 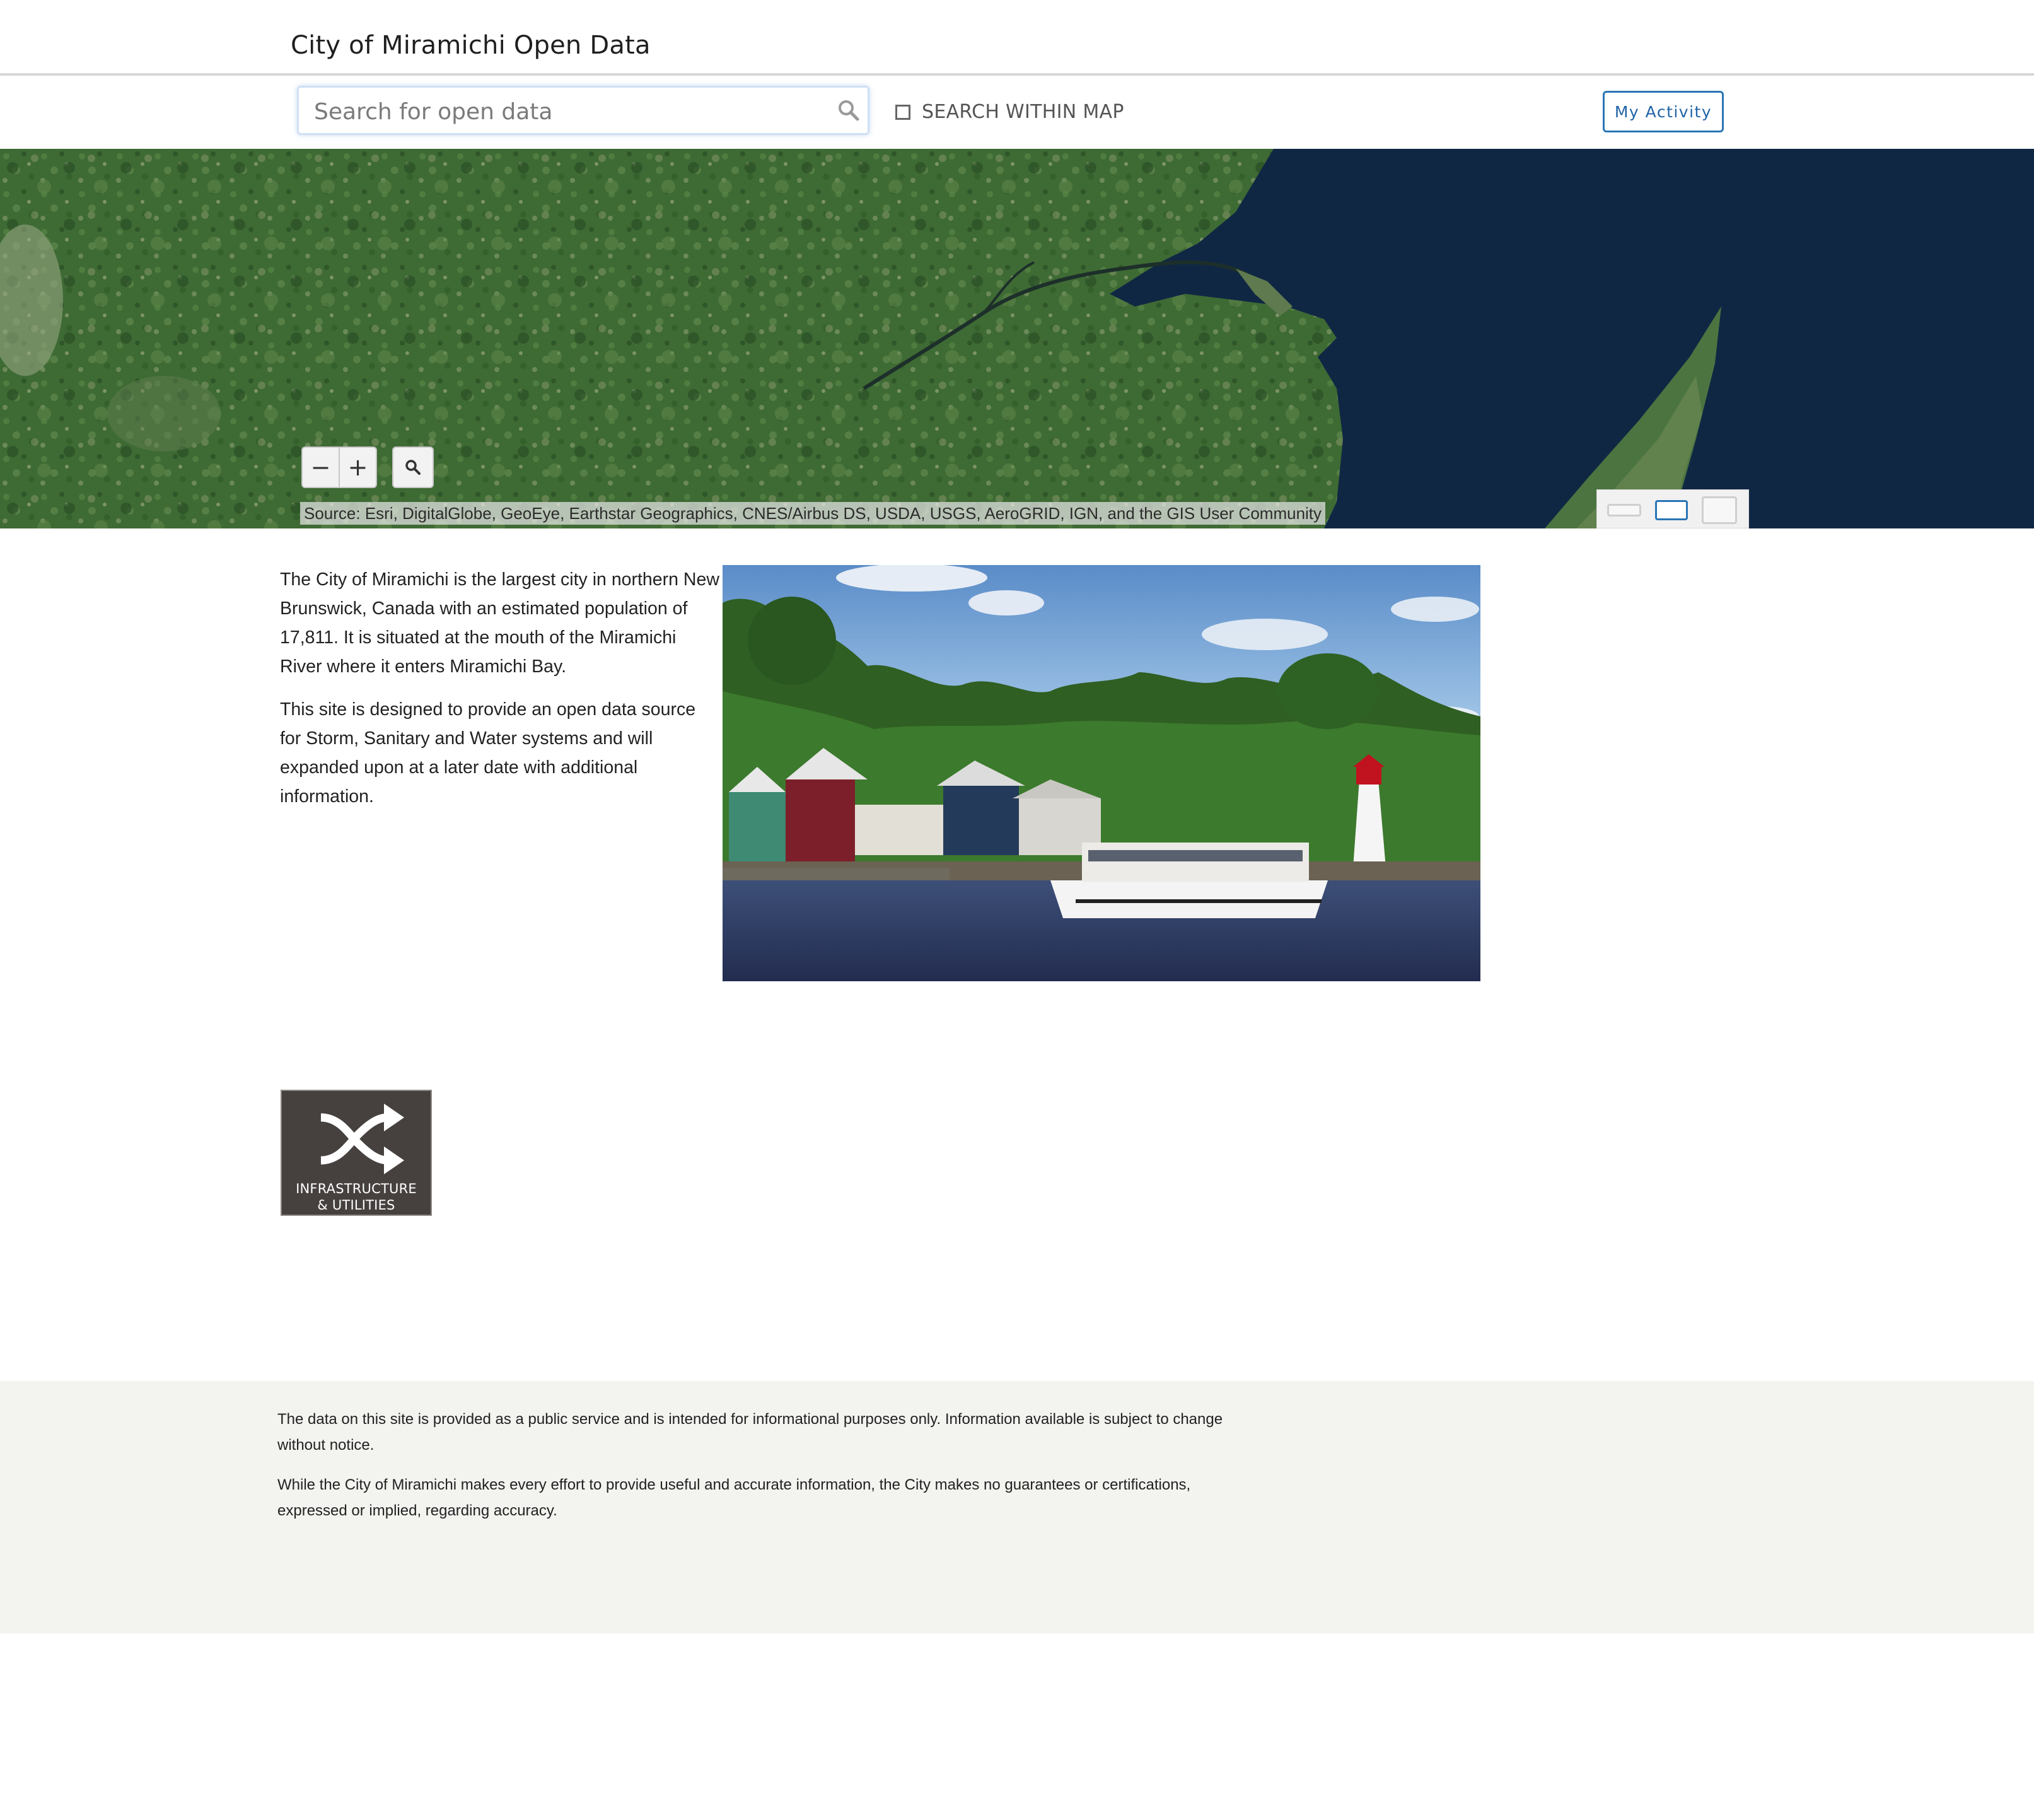 I want to click on zoom-out-button: −, so click(x=321, y=467).